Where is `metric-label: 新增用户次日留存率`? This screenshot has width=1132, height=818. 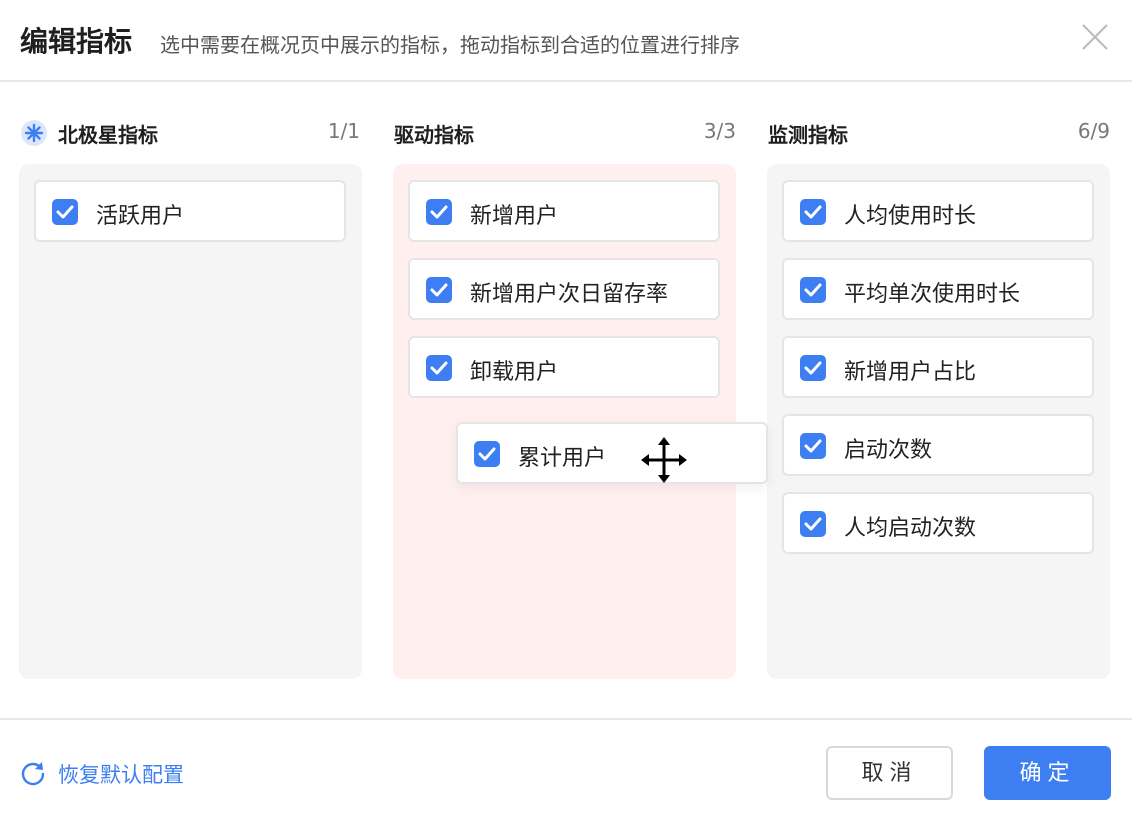 metric-label: 新增用户次日留存率 is located at coordinates (569, 294).